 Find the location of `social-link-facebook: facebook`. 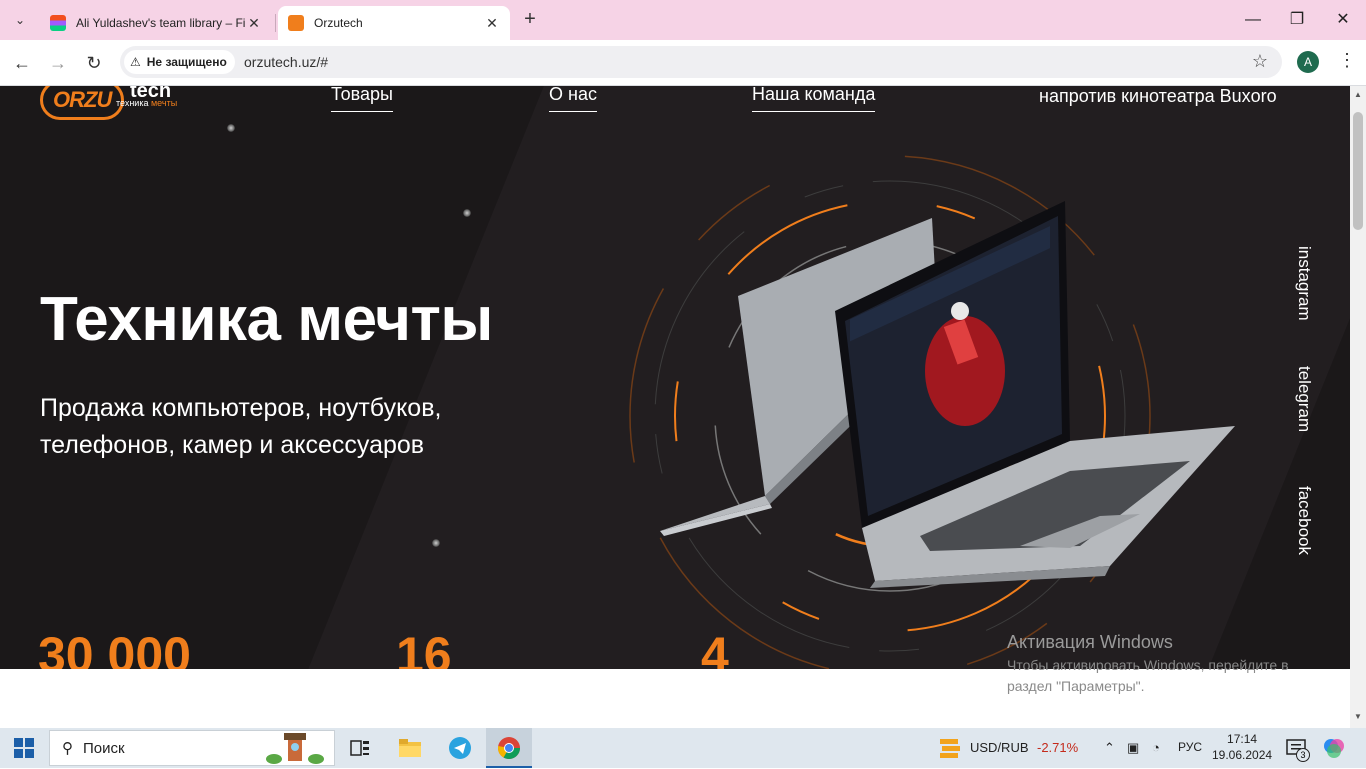

social-link-facebook: facebook is located at coordinates (1304, 520).